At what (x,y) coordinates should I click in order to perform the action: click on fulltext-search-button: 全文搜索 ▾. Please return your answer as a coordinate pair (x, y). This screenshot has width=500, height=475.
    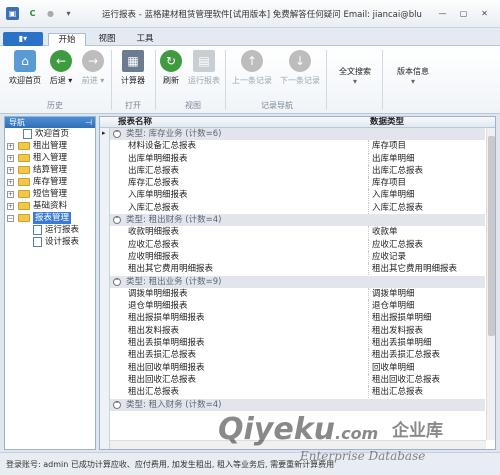
    Looking at the image, I should click on (355, 89).